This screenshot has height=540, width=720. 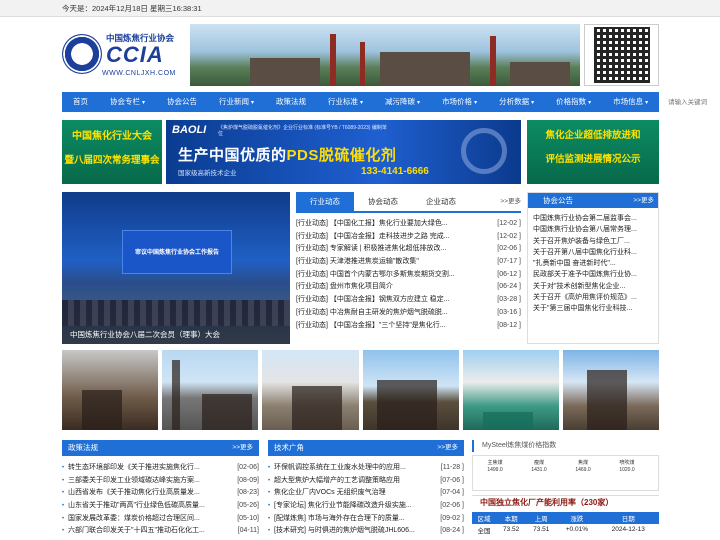 What do you see at coordinates (408, 262) in the screenshot?
I see `list-item: [行业动态] 天津港推进焦炭运输"散改集" [07-17 ]` at bounding box center [408, 262].